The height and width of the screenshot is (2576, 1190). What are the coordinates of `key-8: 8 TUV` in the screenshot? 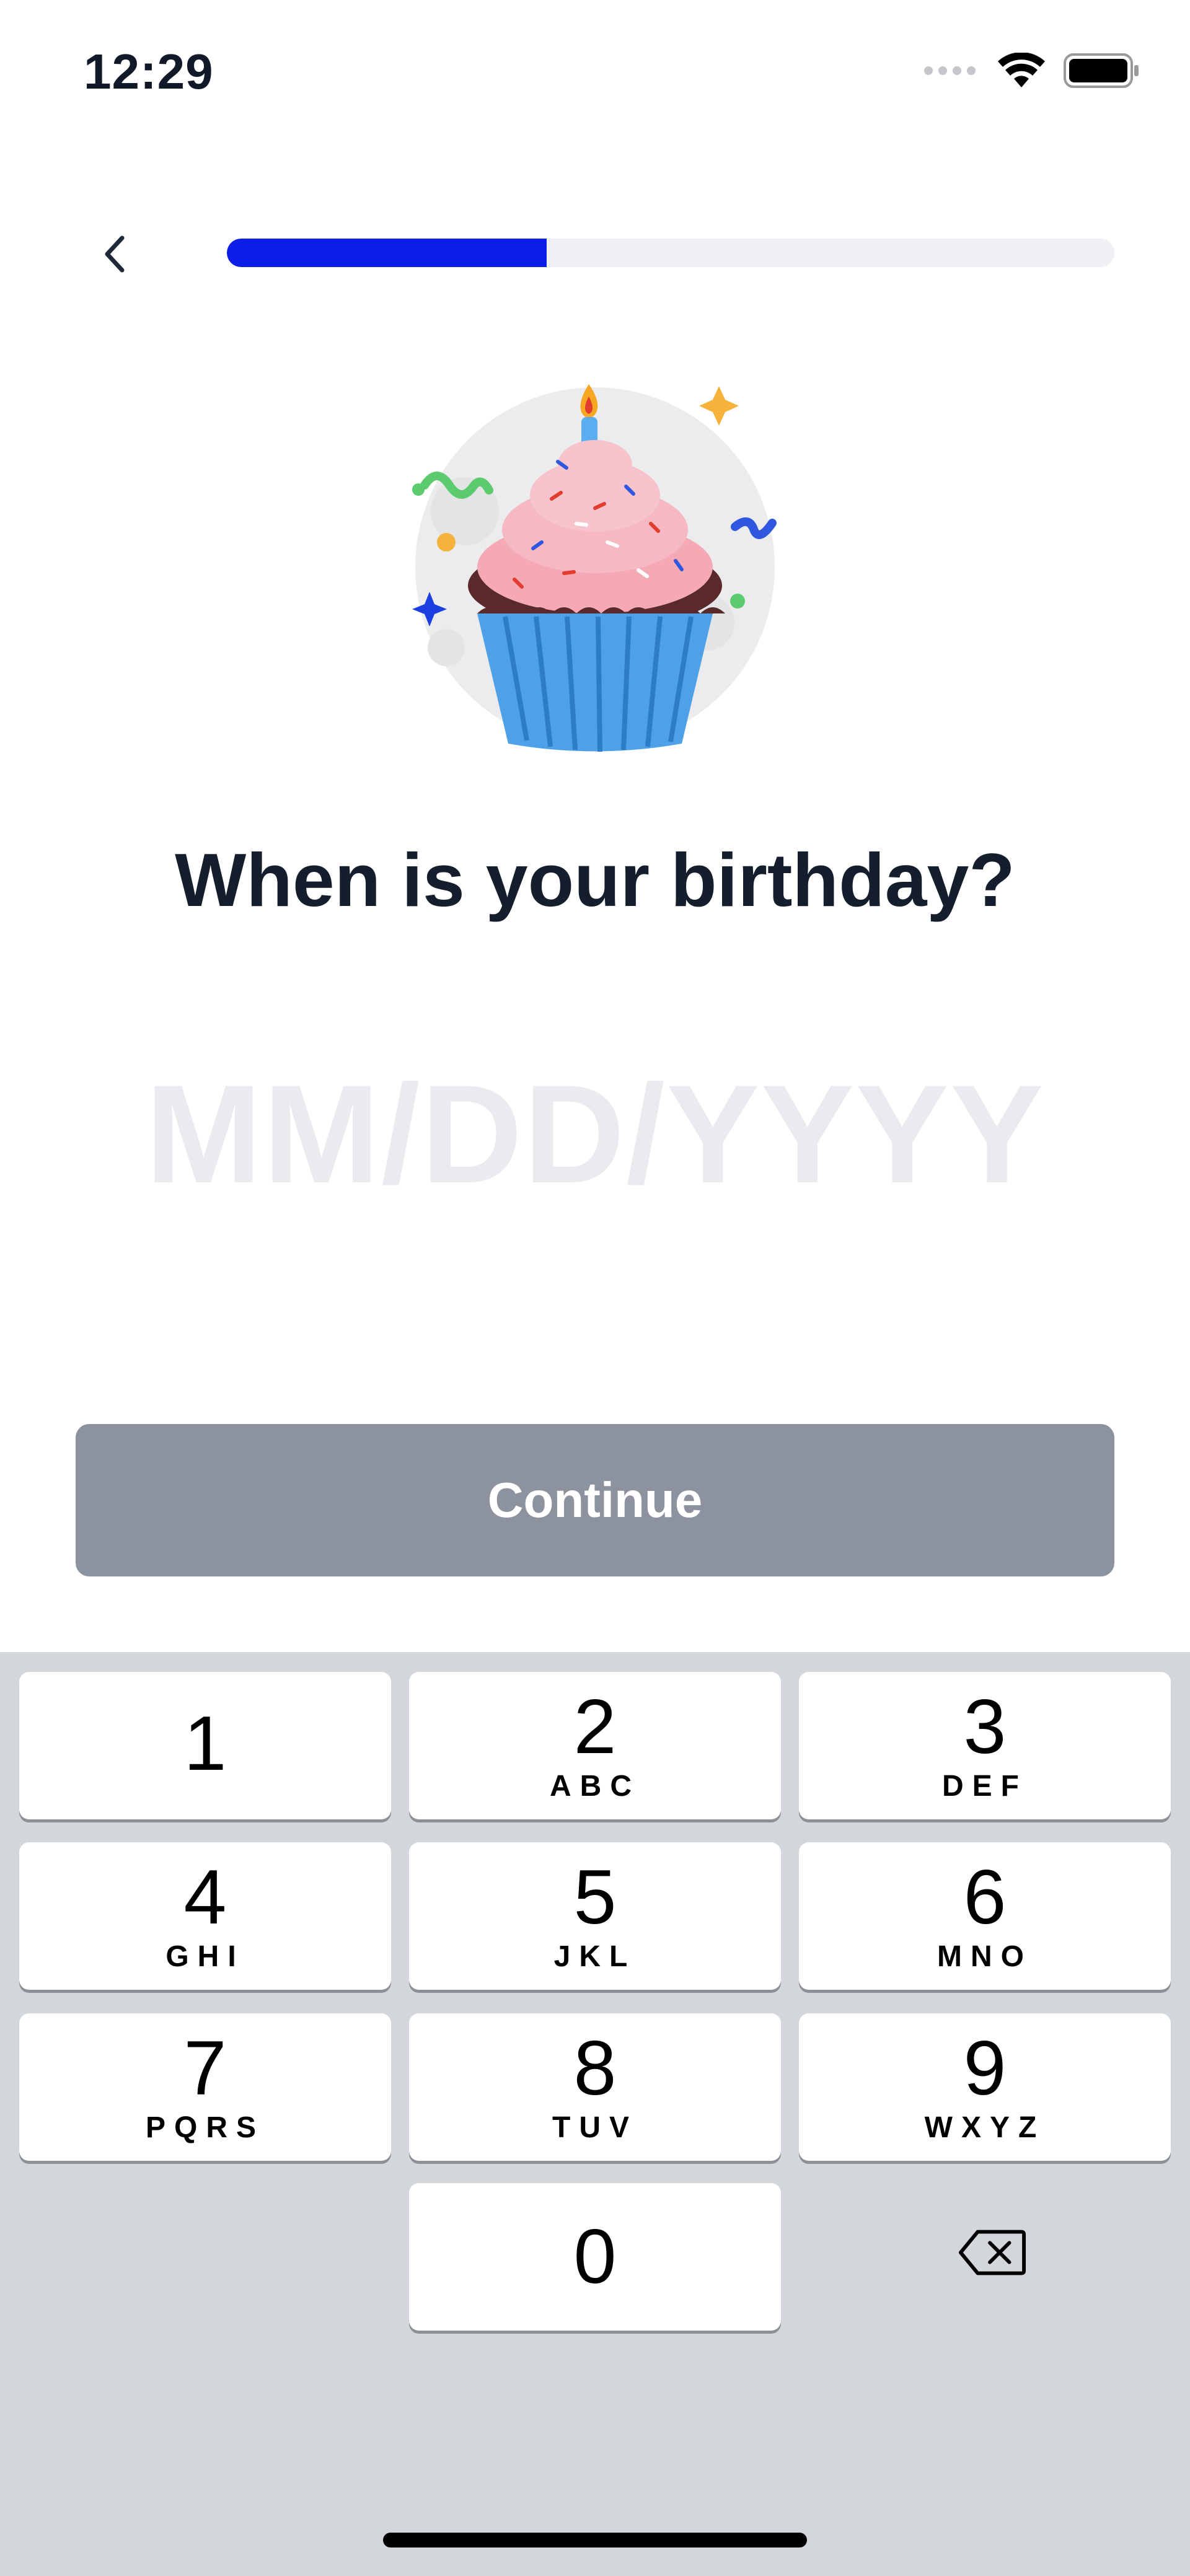 It's located at (595, 2087).